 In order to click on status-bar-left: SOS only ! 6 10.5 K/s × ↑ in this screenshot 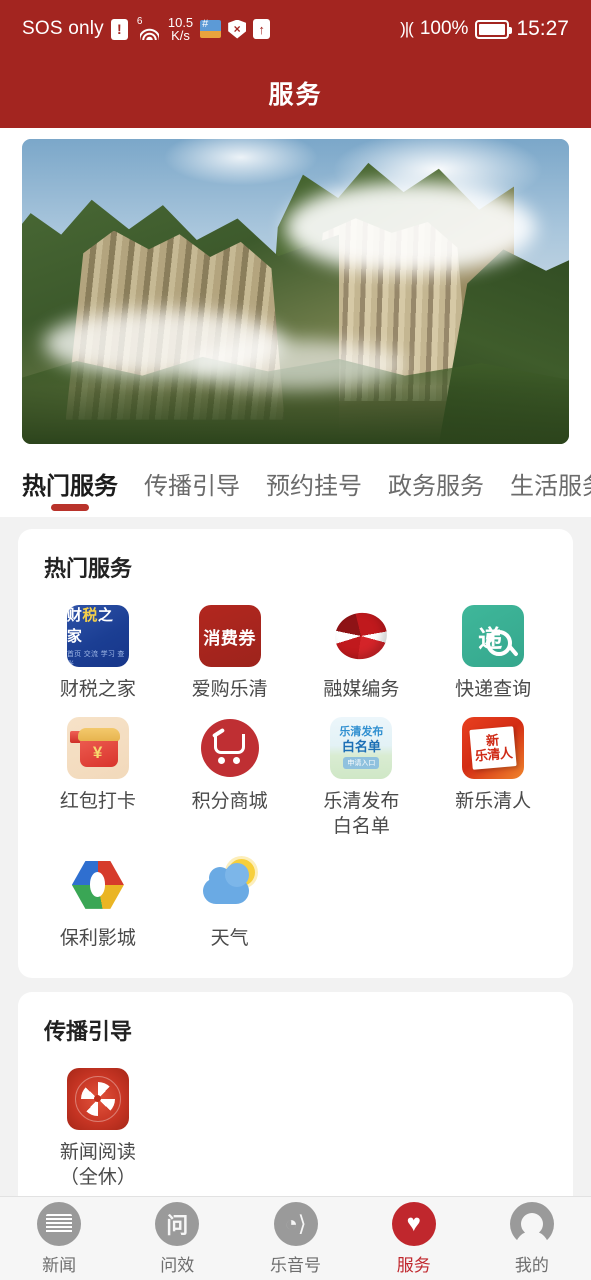, I will do `click(146, 29)`.